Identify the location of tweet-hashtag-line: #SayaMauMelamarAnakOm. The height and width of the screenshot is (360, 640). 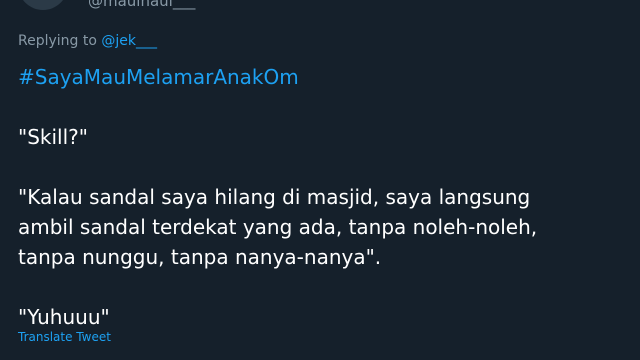
(320, 77).